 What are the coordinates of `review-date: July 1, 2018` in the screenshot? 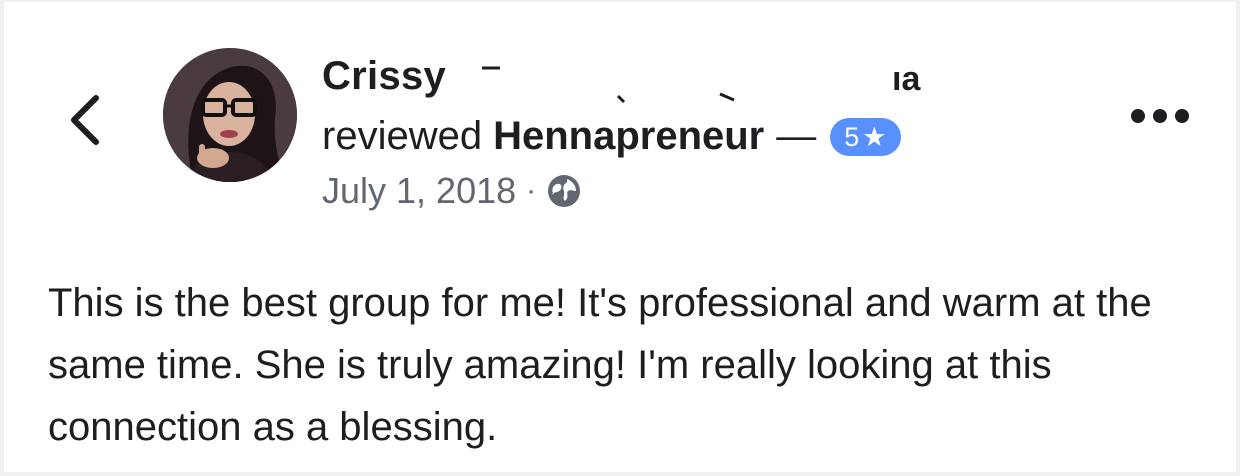 It's located at (419, 191).